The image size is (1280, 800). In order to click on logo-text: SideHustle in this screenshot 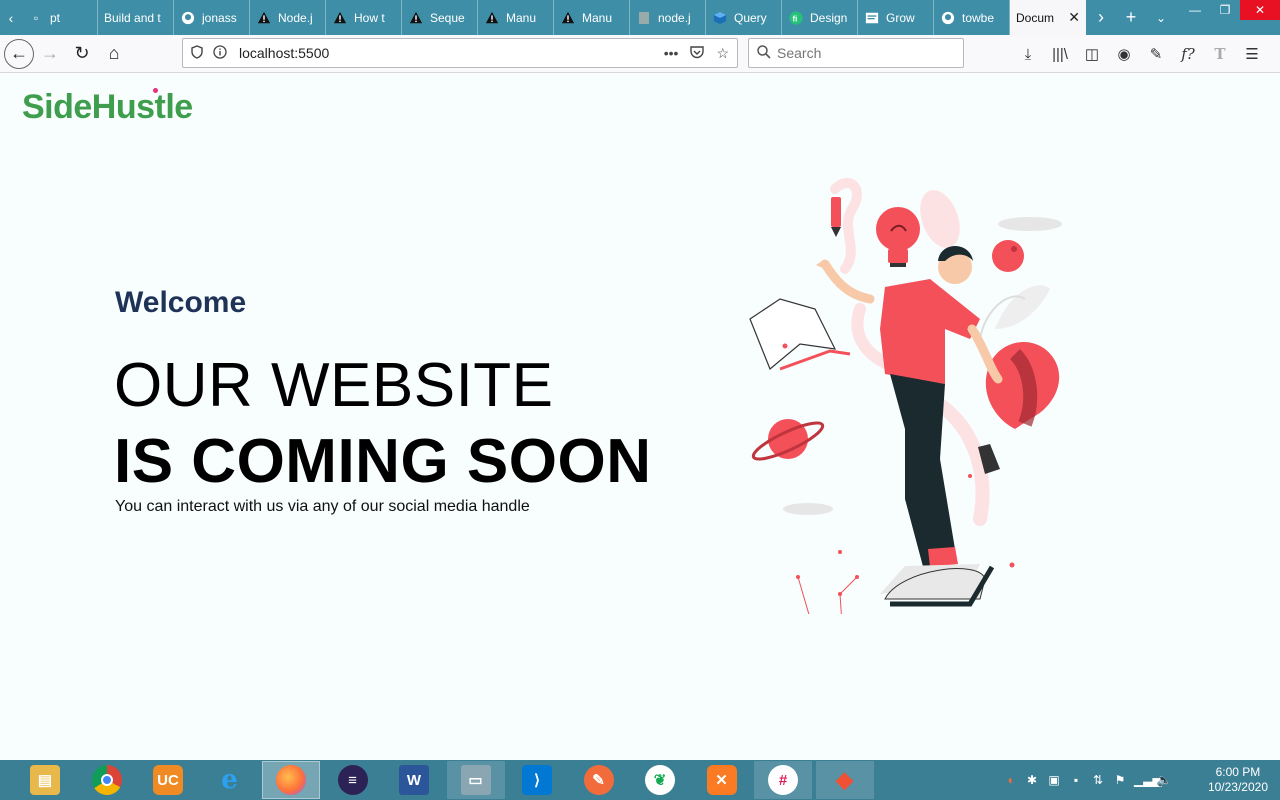, I will do `click(107, 107)`.